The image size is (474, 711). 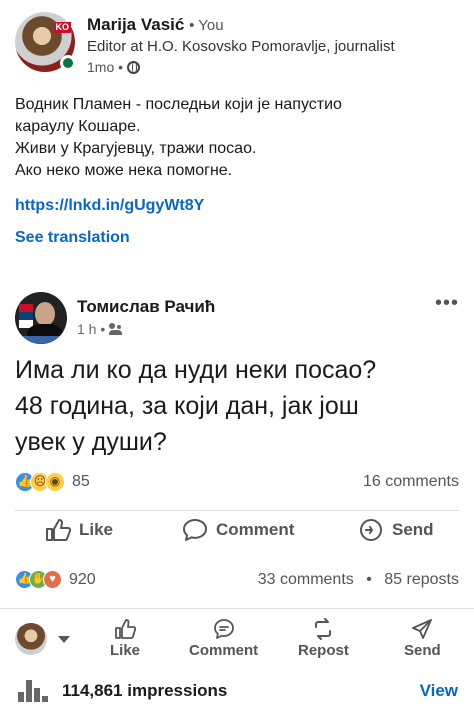 I want to click on shared-reaction-count: 85, so click(x=81, y=481).